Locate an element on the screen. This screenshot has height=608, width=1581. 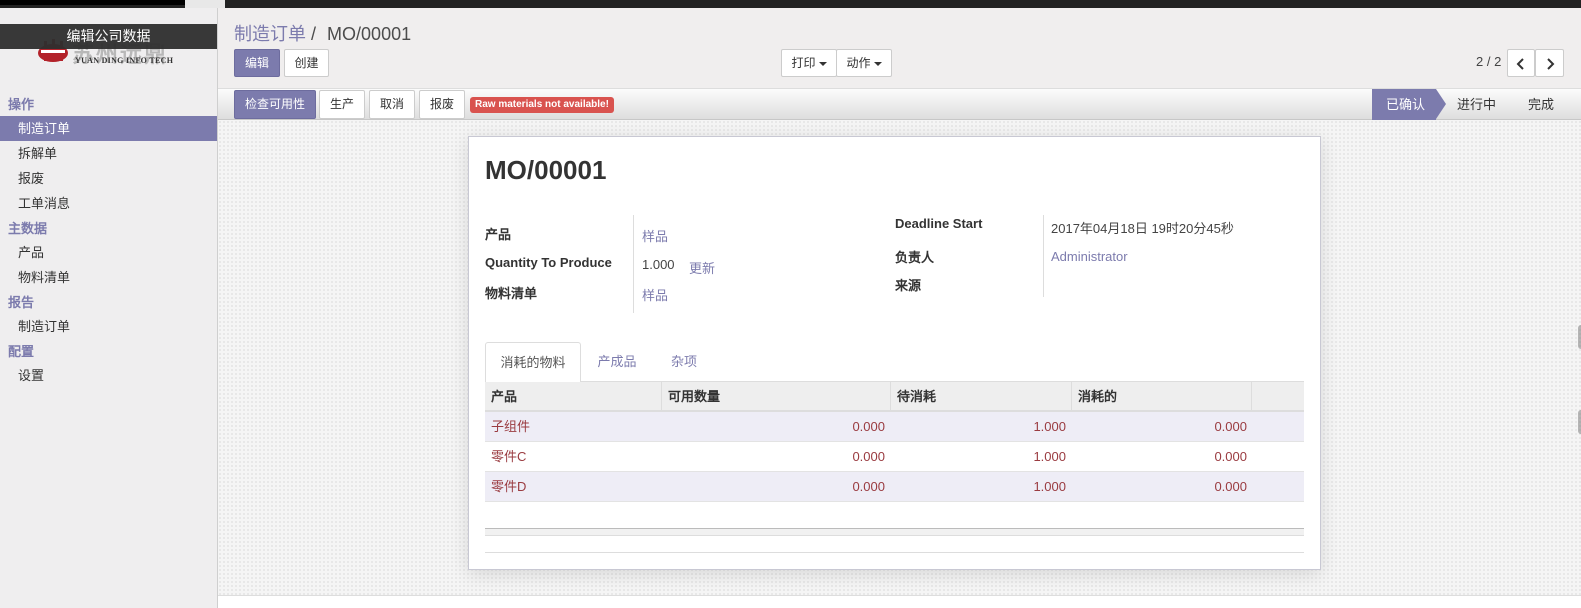
table-row: 零件C 0.000 1.000 0.000 is located at coordinates (894, 457).